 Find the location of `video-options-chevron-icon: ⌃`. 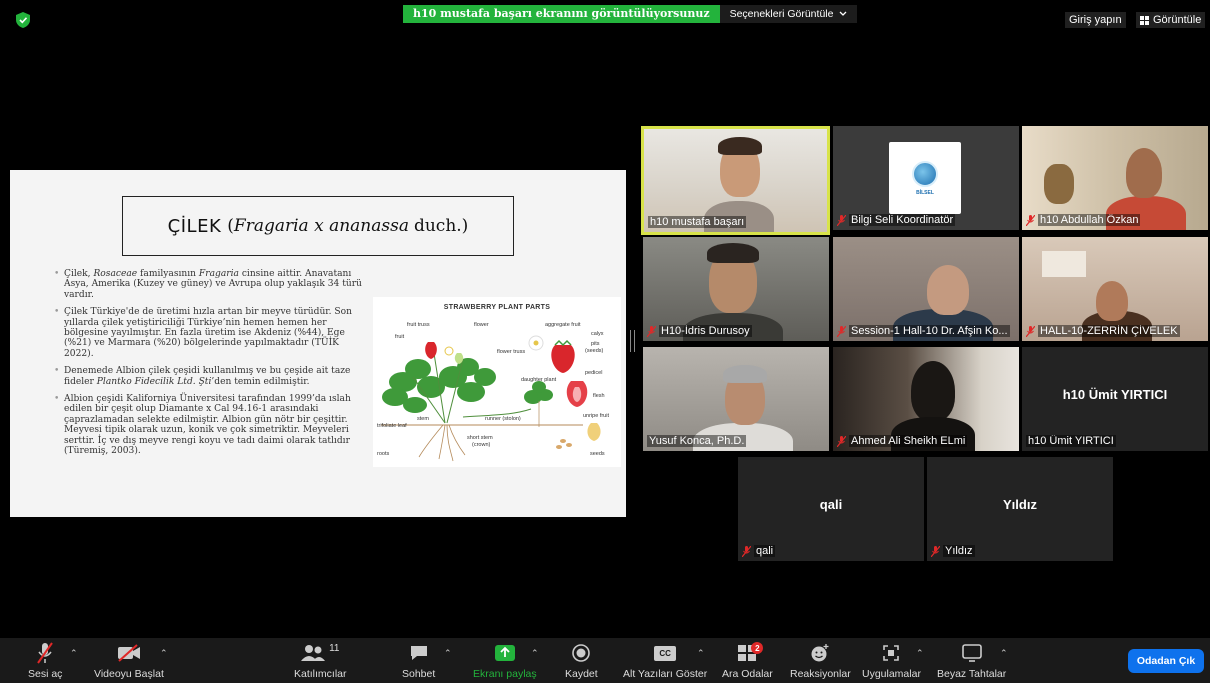

video-options-chevron-icon: ⌃ is located at coordinates (164, 653).